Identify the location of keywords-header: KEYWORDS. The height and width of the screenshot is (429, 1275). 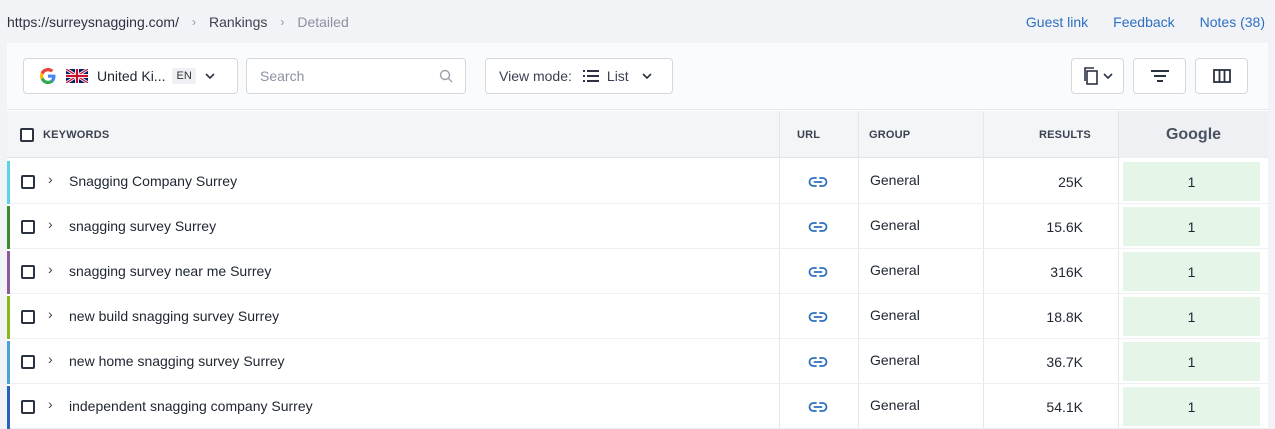
(64, 134).